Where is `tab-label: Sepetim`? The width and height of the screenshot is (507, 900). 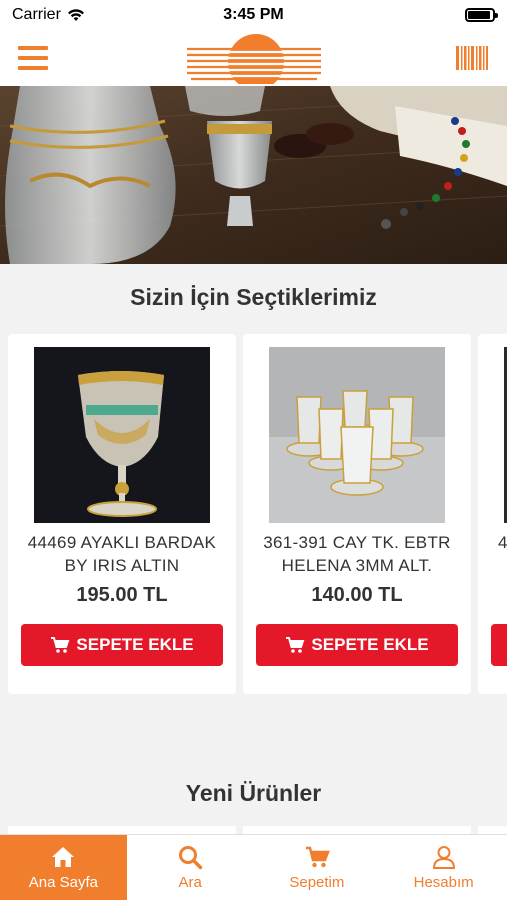
tab-label: Sepetim is located at coordinates (317, 882).